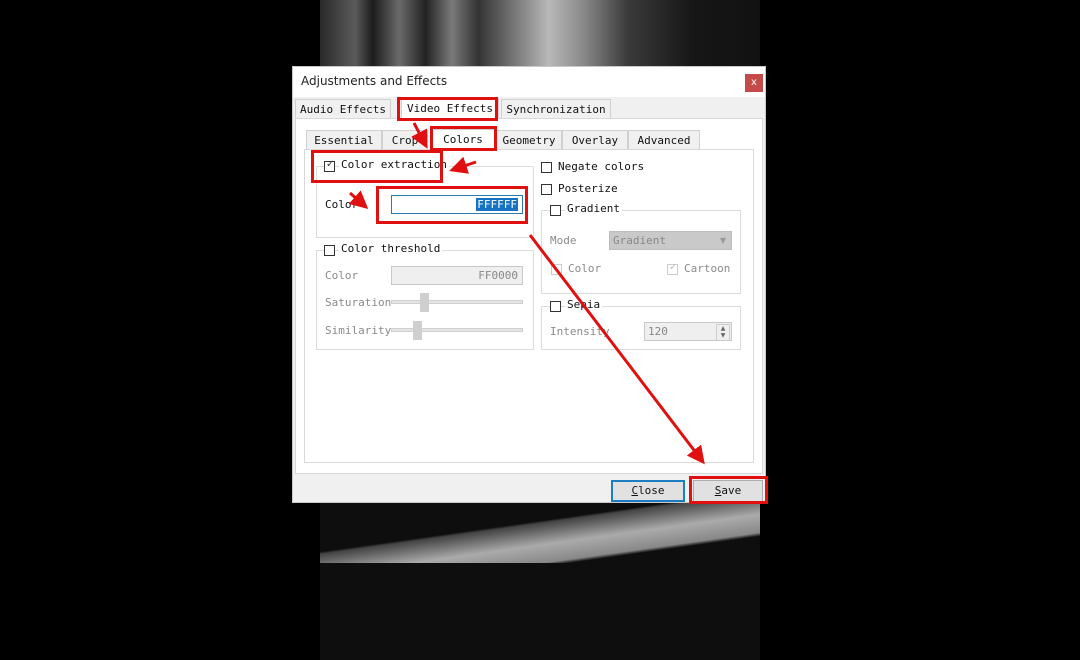  I want to click on intensity-label: Intensity, so click(580, 331).